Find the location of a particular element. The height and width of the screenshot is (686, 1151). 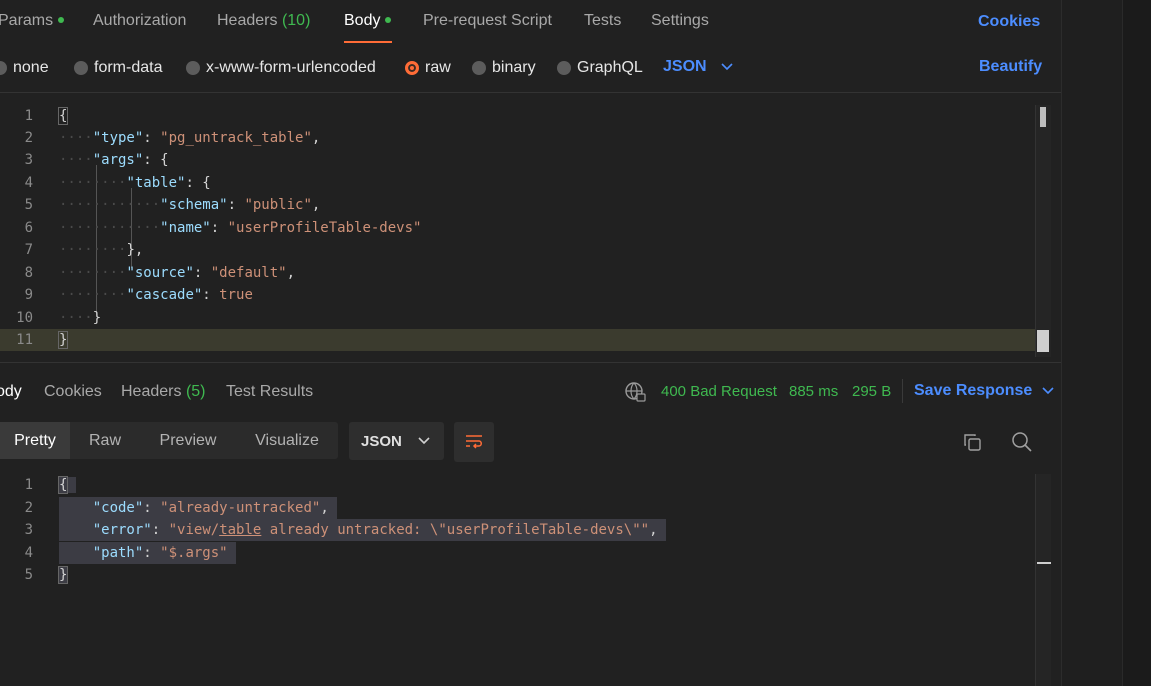

request-editor-scrollbar is located at coordinates (1043, 231).